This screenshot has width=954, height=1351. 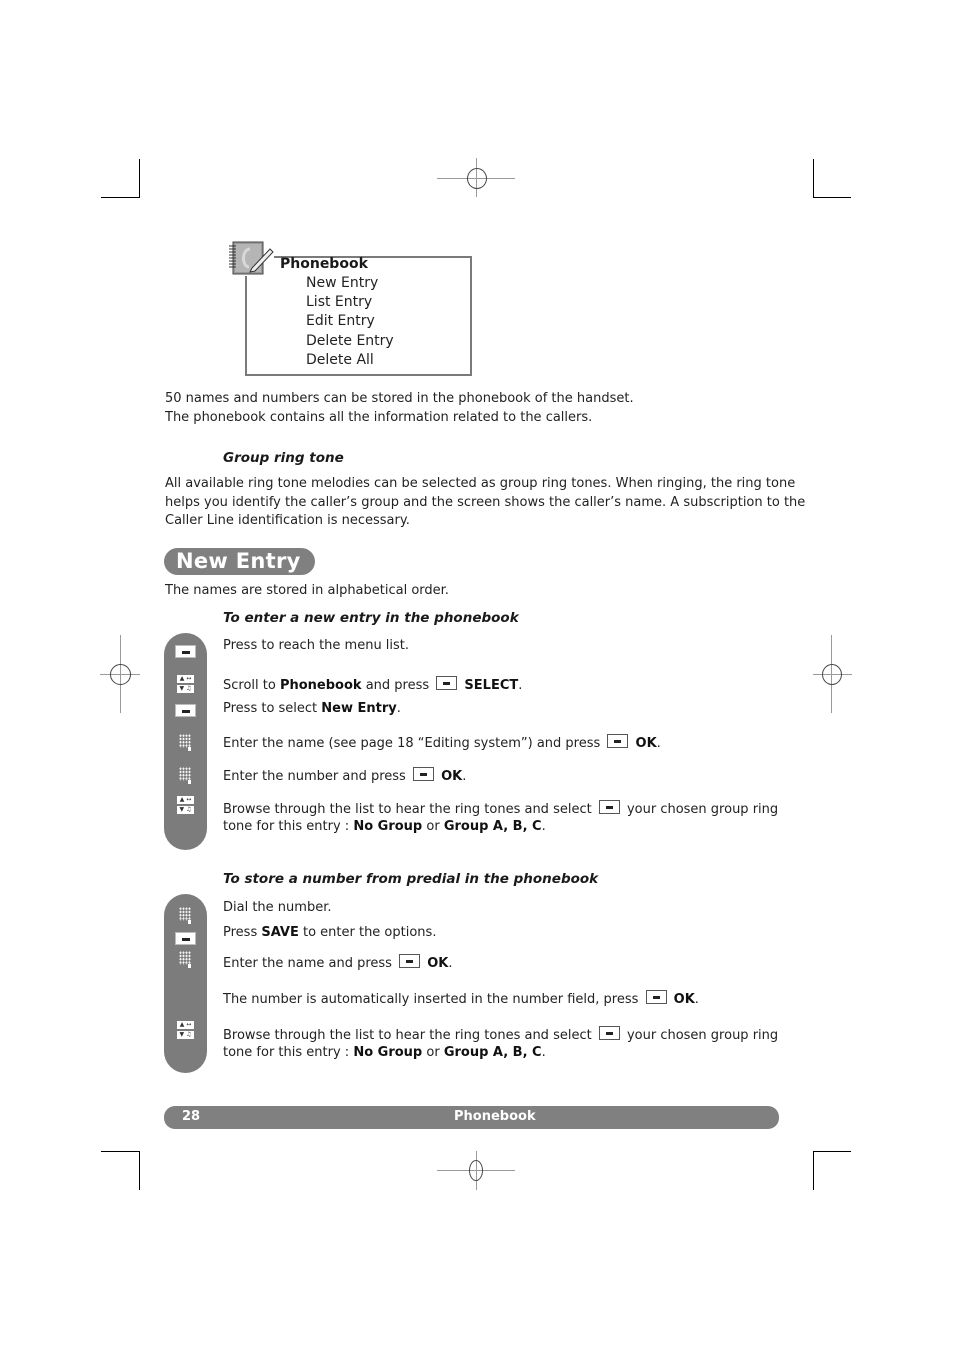 I want to click on menu-item-delete-all: Delete All, so click(x=340, y=360).